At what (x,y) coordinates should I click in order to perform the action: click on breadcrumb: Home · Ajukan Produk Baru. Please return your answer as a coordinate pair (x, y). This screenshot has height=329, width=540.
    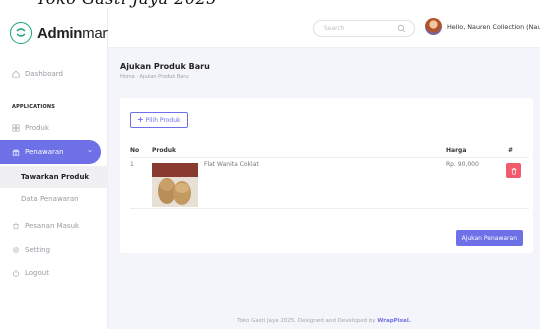
    Looking at the image, I should click on (154, 77).